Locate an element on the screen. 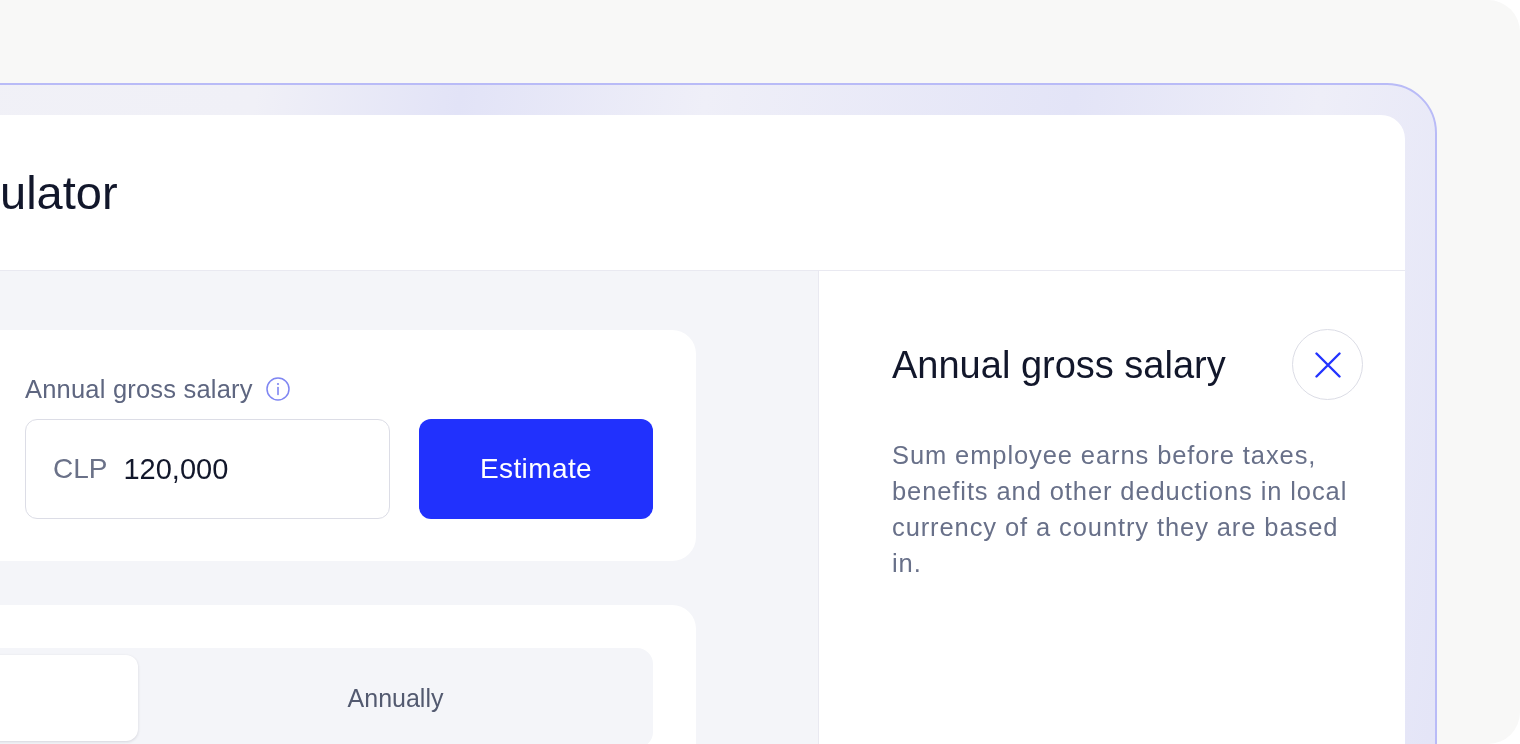  info-icon is located at coordinates (277, 389).